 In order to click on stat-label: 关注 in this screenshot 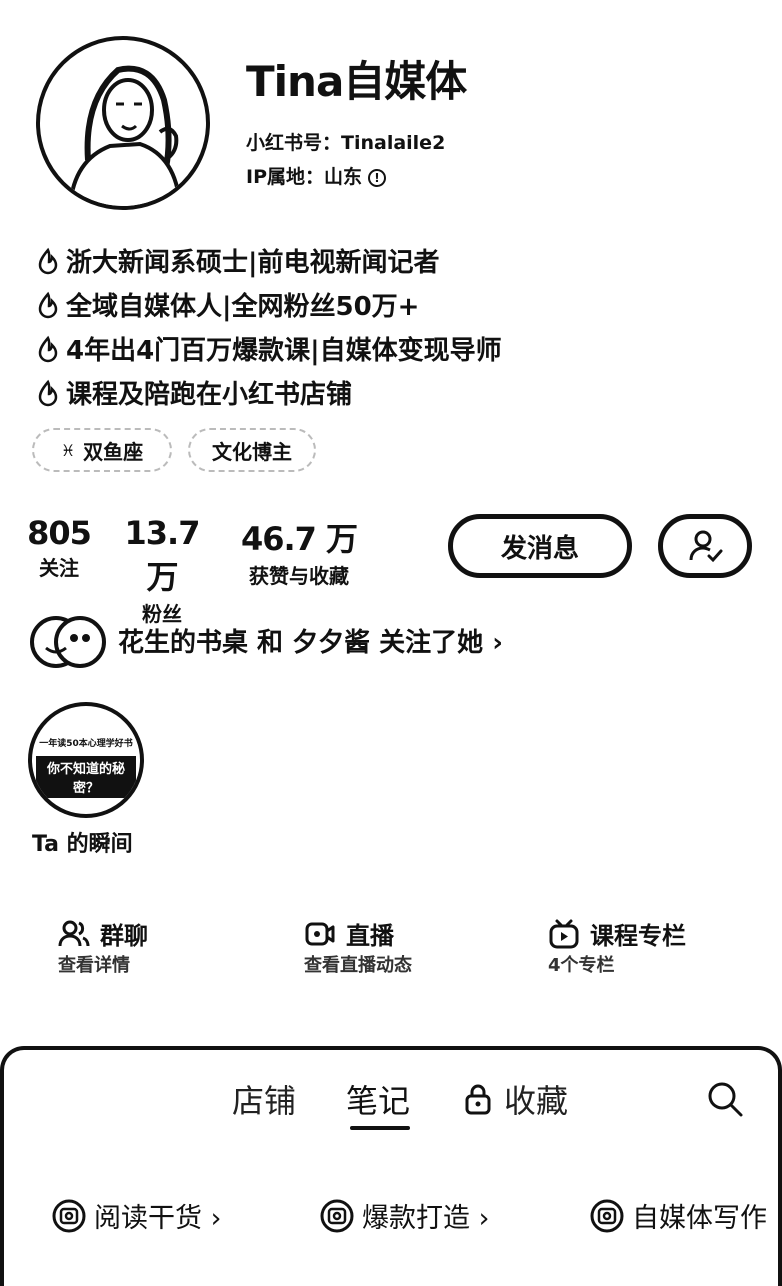, I will do `click(59, 568)`.